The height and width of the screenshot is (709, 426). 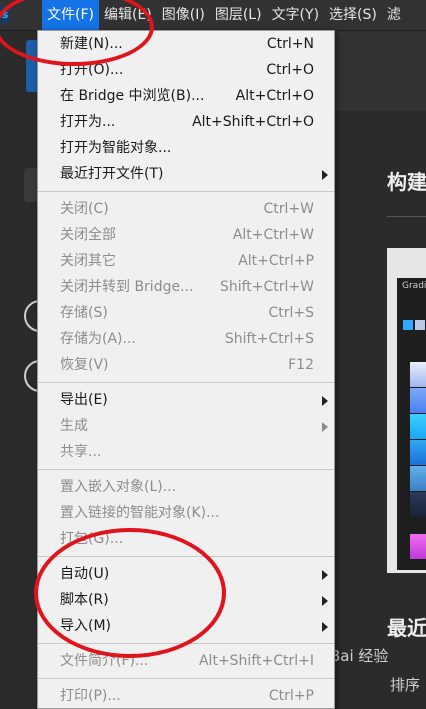 I want to click on file-menu-item: 打开为... Alt+Shift+Ctrl+O, so click(x=186, y=122).